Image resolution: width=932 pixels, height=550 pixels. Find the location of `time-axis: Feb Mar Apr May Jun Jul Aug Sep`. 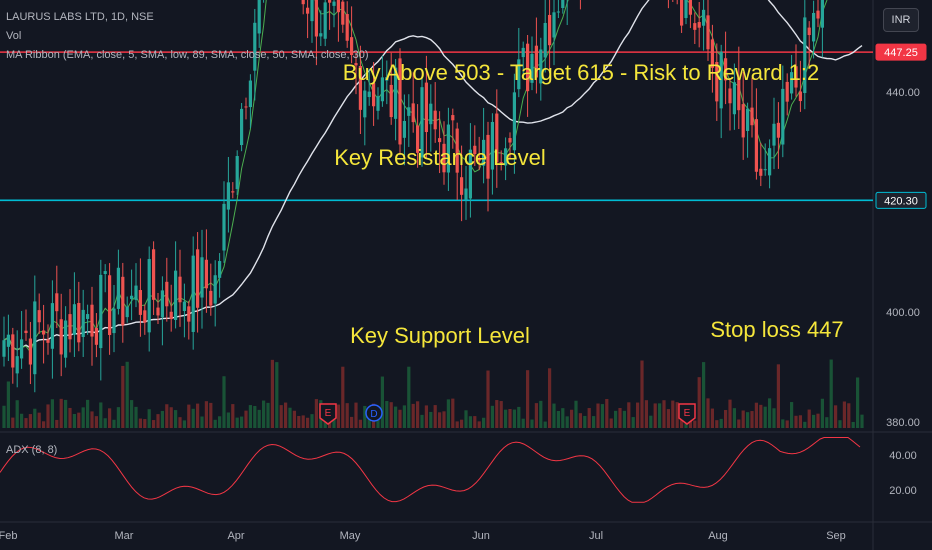

time-axis: Feb Mar Apr May Jun Jul Aug Sep is located at coordinates (423, 536).